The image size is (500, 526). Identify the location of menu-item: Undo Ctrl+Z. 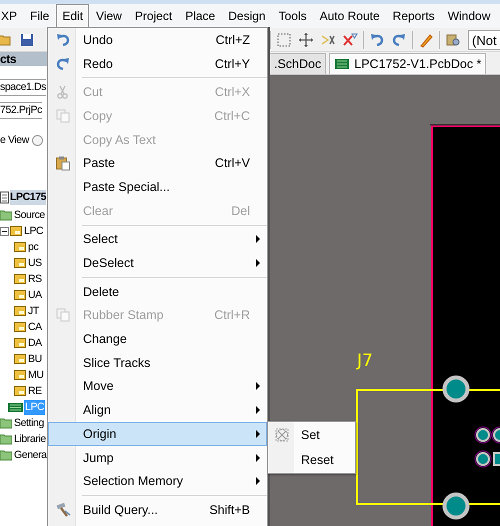
(157, 40).